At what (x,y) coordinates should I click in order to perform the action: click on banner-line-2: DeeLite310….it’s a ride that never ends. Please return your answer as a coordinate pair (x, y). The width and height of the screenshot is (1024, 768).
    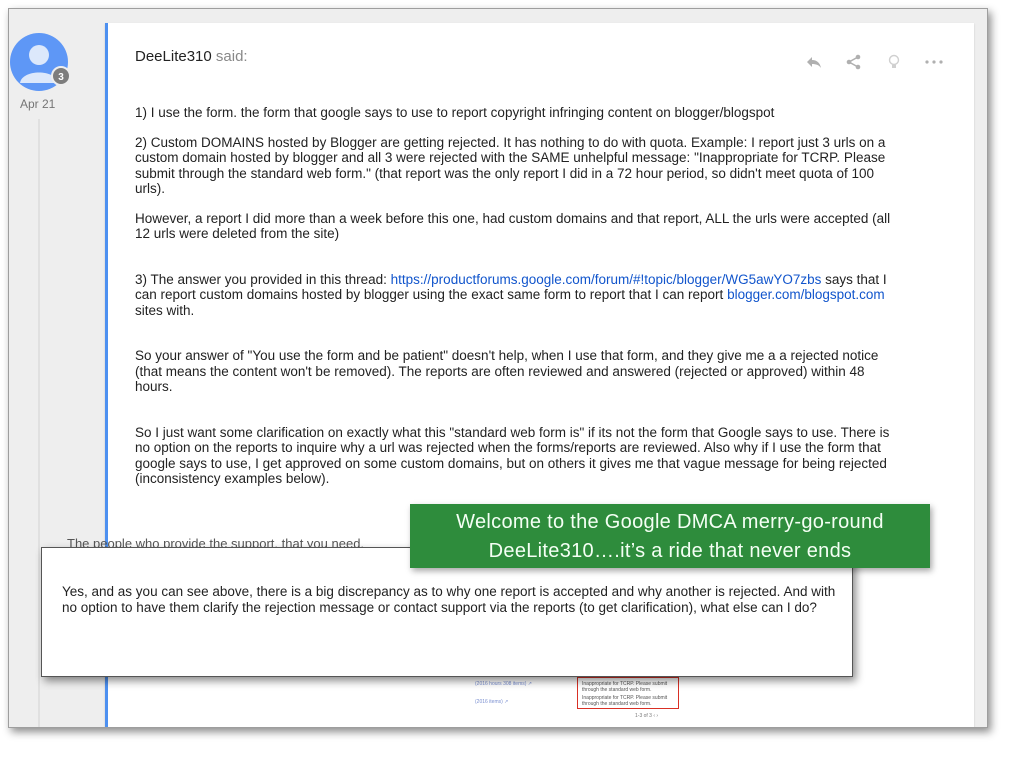
    Looking at the image, I should click on (670, 551).